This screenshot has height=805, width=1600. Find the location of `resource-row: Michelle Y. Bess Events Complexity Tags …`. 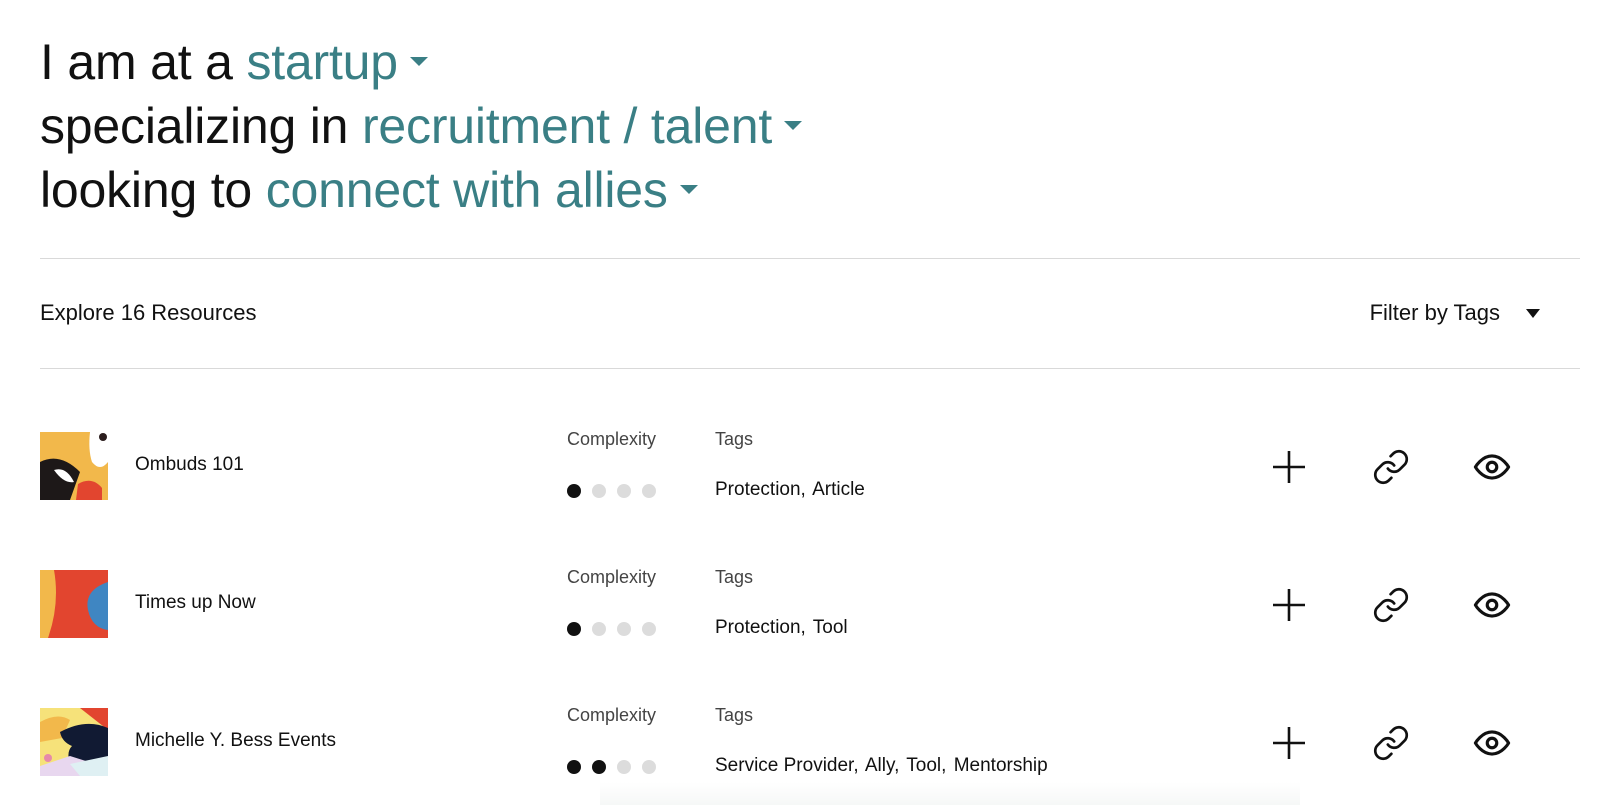

resource-row: Michelle Y. Bess Events Complexity Tags … is located at coordinates (790, 741).